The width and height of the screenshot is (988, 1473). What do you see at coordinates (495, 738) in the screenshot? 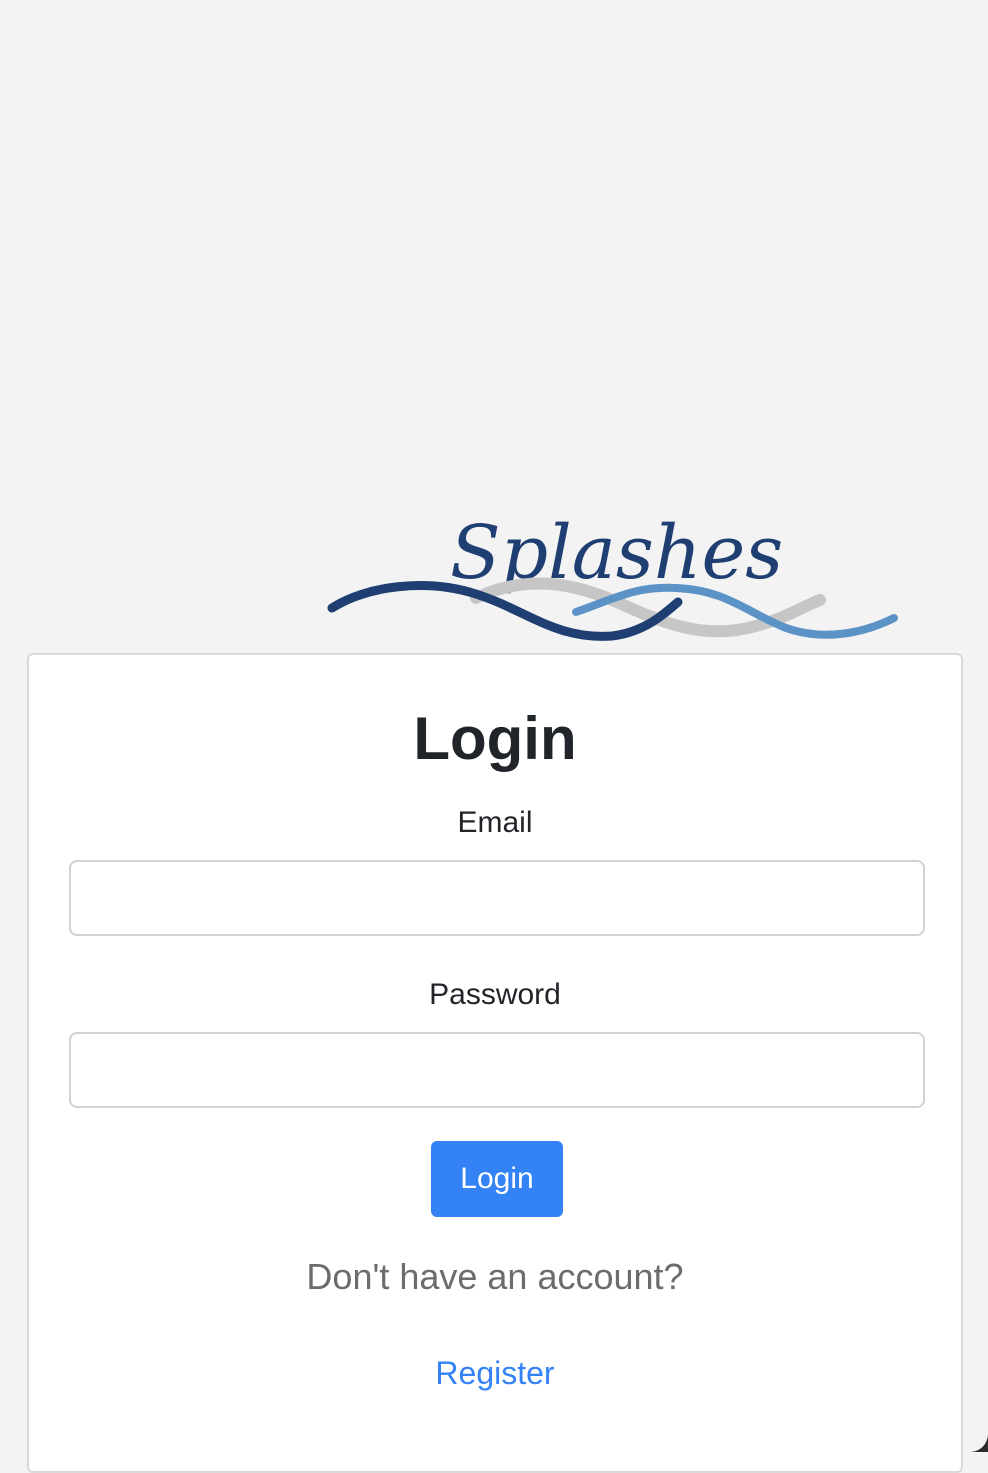
I see `page-title: Login` at bounding box center [495, 738].